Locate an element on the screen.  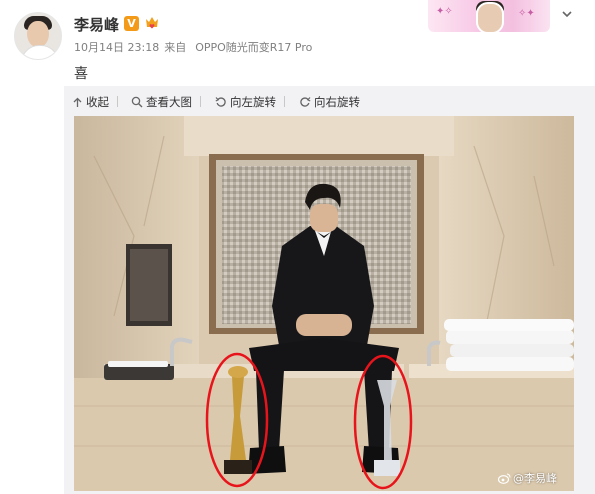
magnifier-icon is located at coordinates (137, 102).